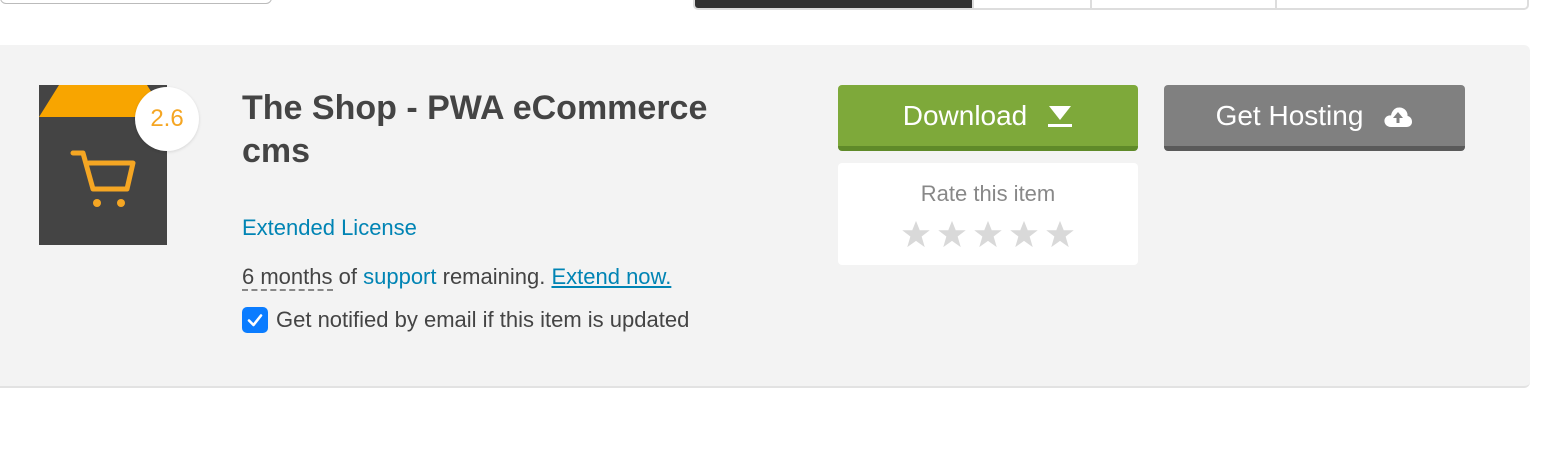 The image size is (1550, 466). What do you see at coordinates (494, 276) in the screenshot?
I see `support-remaining-text: remaining.` at bounding box center [494, 276].